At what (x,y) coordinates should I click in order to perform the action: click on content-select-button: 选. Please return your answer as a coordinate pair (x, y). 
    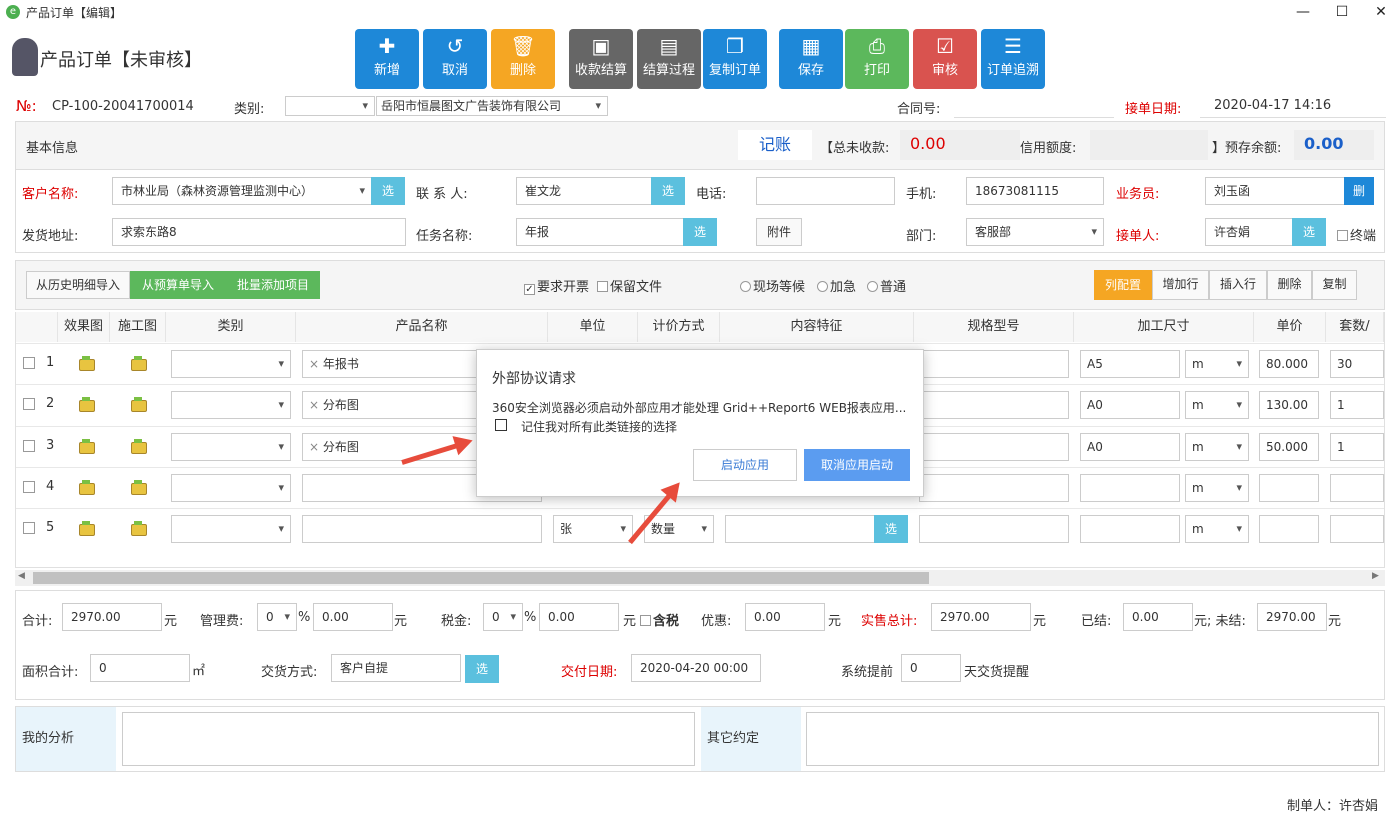
    Looking at the image, I should click on (891, 529).